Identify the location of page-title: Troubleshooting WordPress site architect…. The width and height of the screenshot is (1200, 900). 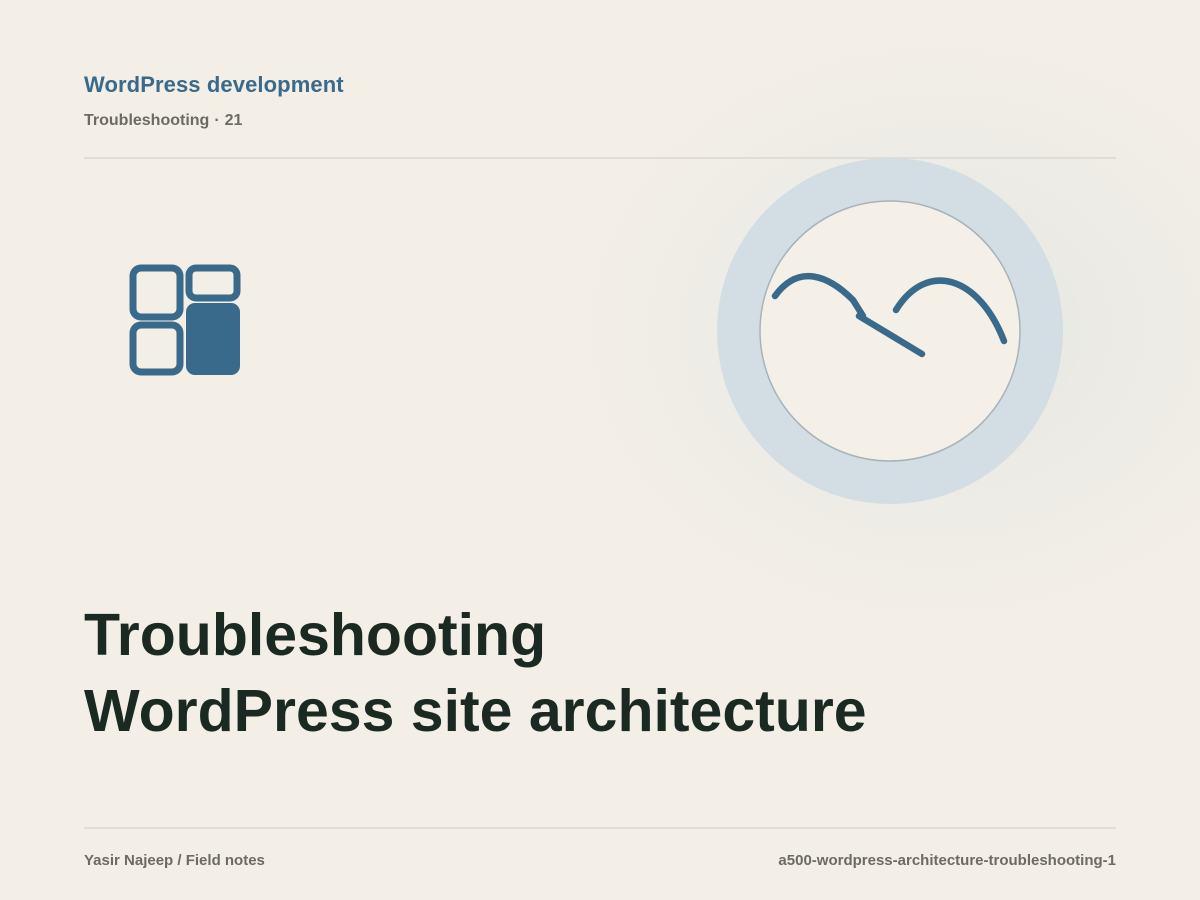
(475, 673).